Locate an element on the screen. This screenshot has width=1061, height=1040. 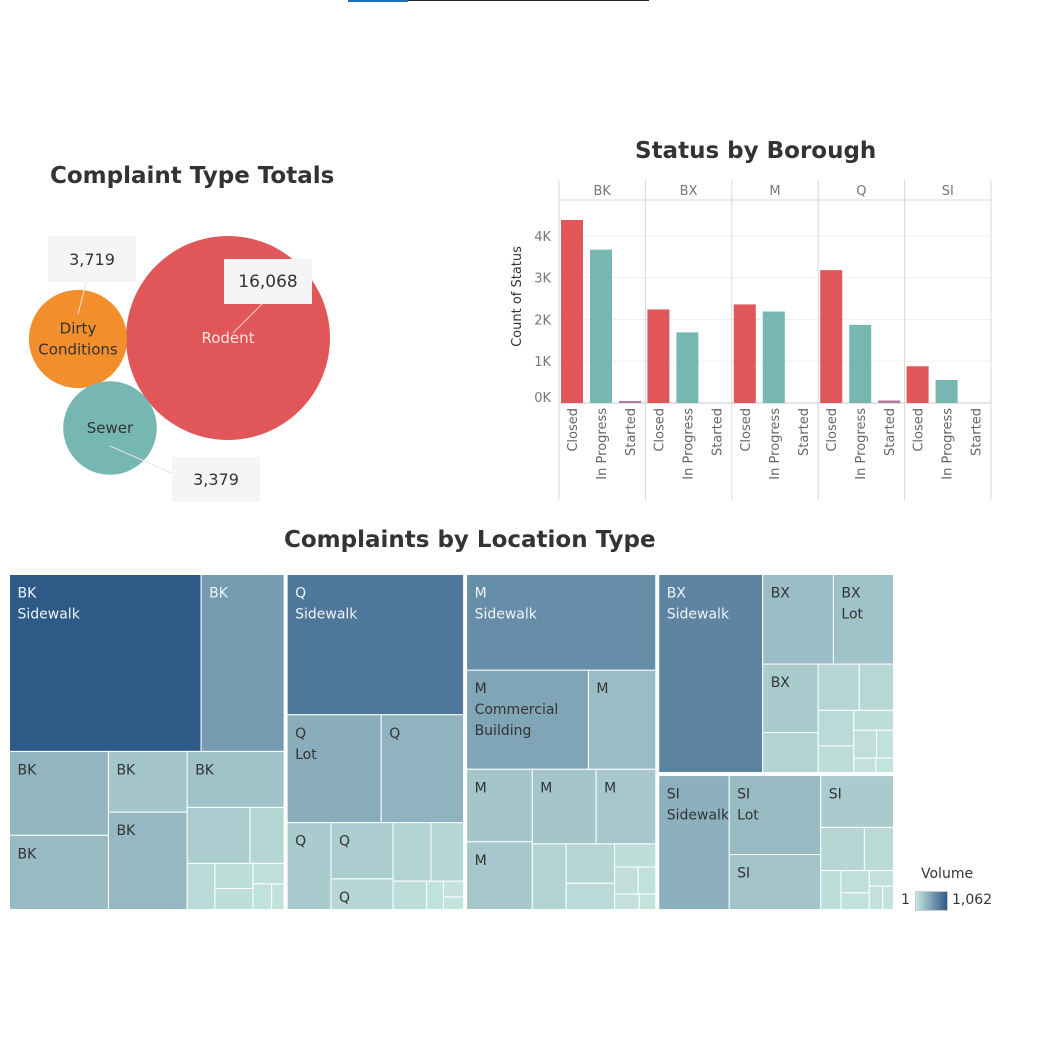
panel-header-bk: BK is located at coordinates (602, 191).